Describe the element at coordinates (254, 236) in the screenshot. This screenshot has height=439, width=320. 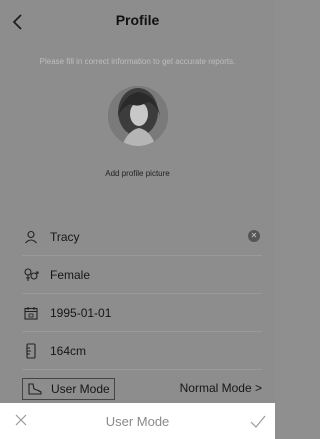
I see `clear-icon: ✕` at that location.